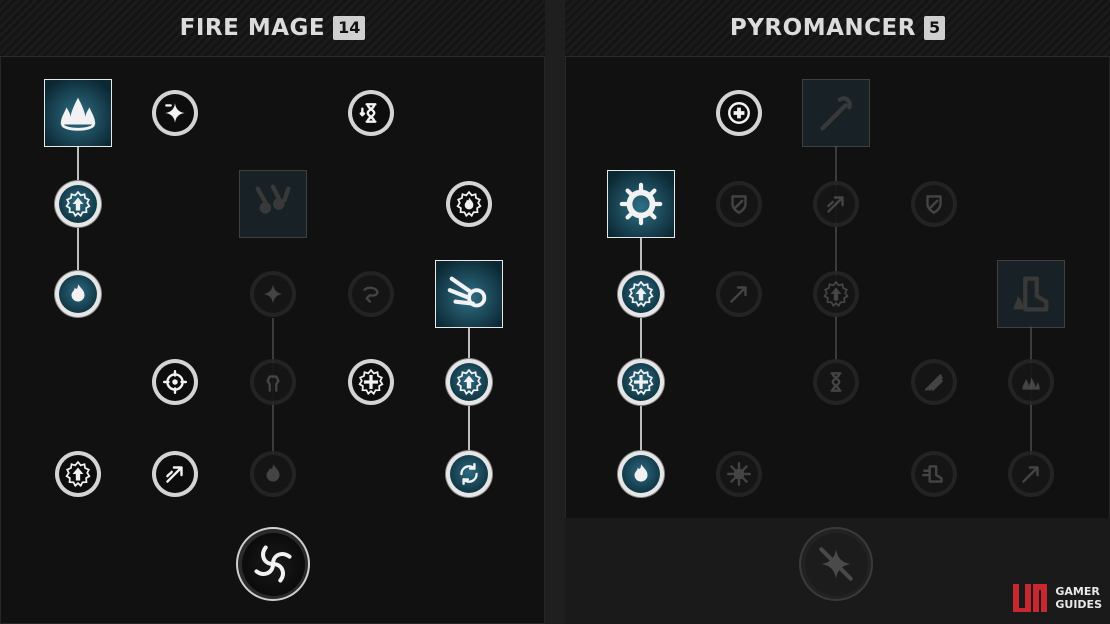  I want to click on arrow-diagonal-icon, so click(1030, 474).